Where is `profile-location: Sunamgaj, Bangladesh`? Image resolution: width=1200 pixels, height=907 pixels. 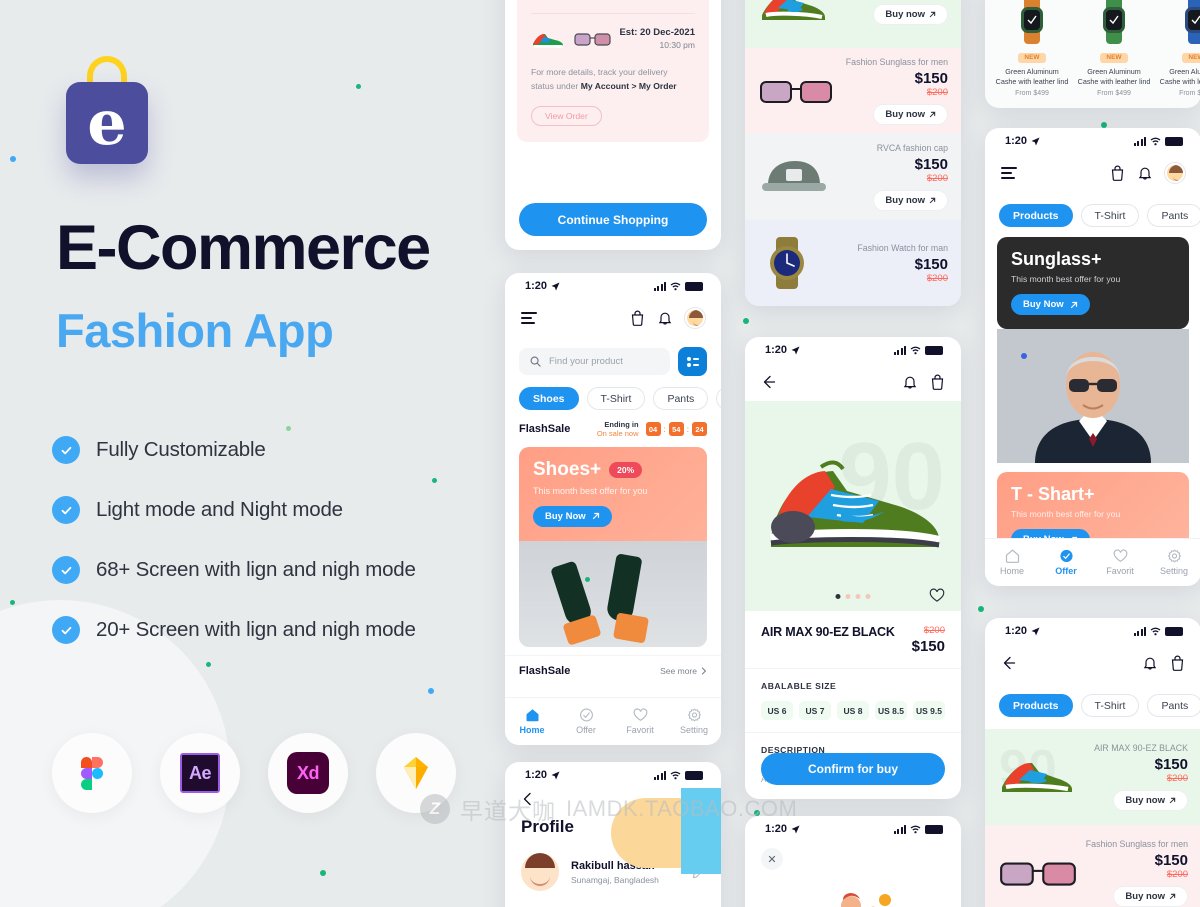 profile-location: Sunamgaj, Bangladesh is located at coordinates (615, 879).